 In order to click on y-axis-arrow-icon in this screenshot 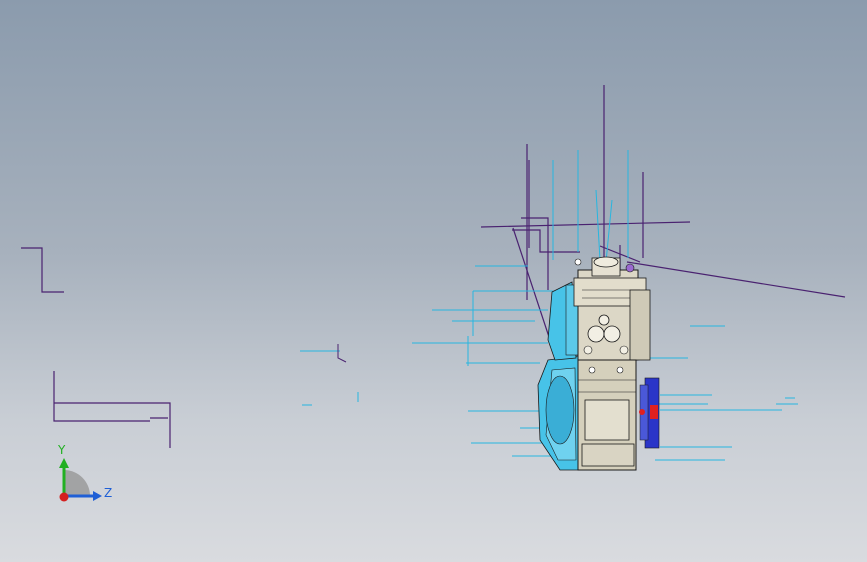, I will do `click(64, 463)`.